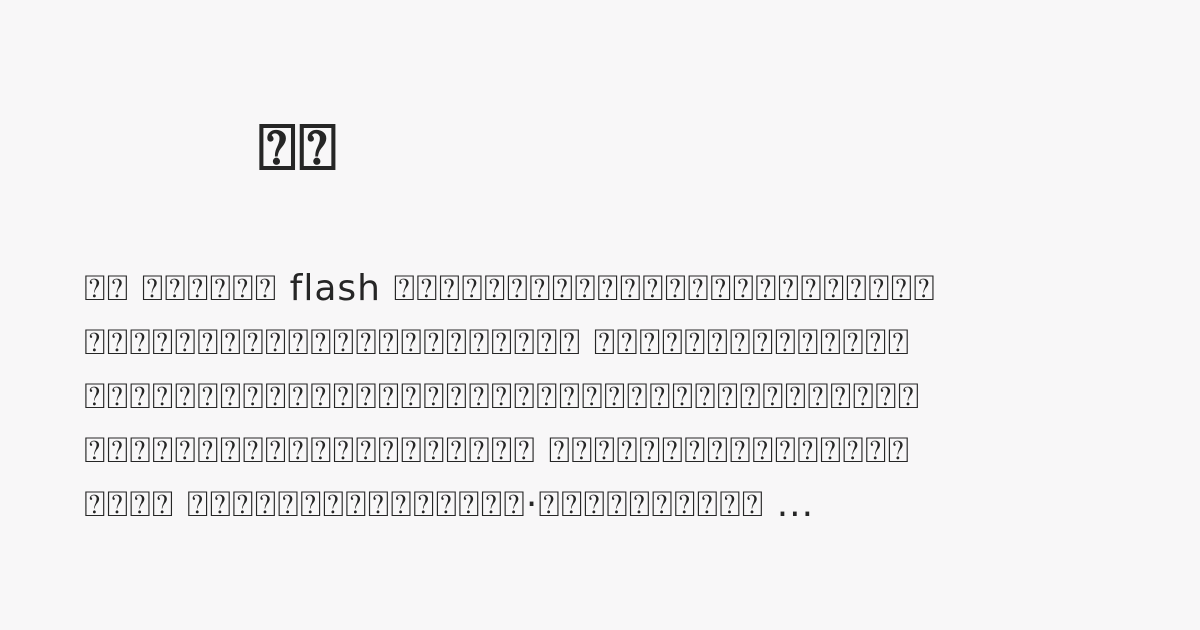  Describe the element at coordinates (497, 342) in the screenshot. I see `excerpt-line-2: ⍰⍰⍰⍰⍰⍰⍰⍰⍰⍰⍰⍰⍰⍰⍰⍰⍰⍰⍰⍰⍰⍰ ⍰⍰⍰⍰⍰⍰⍰⍰⍰⍰⍰⍰⍰⍰` at that location.